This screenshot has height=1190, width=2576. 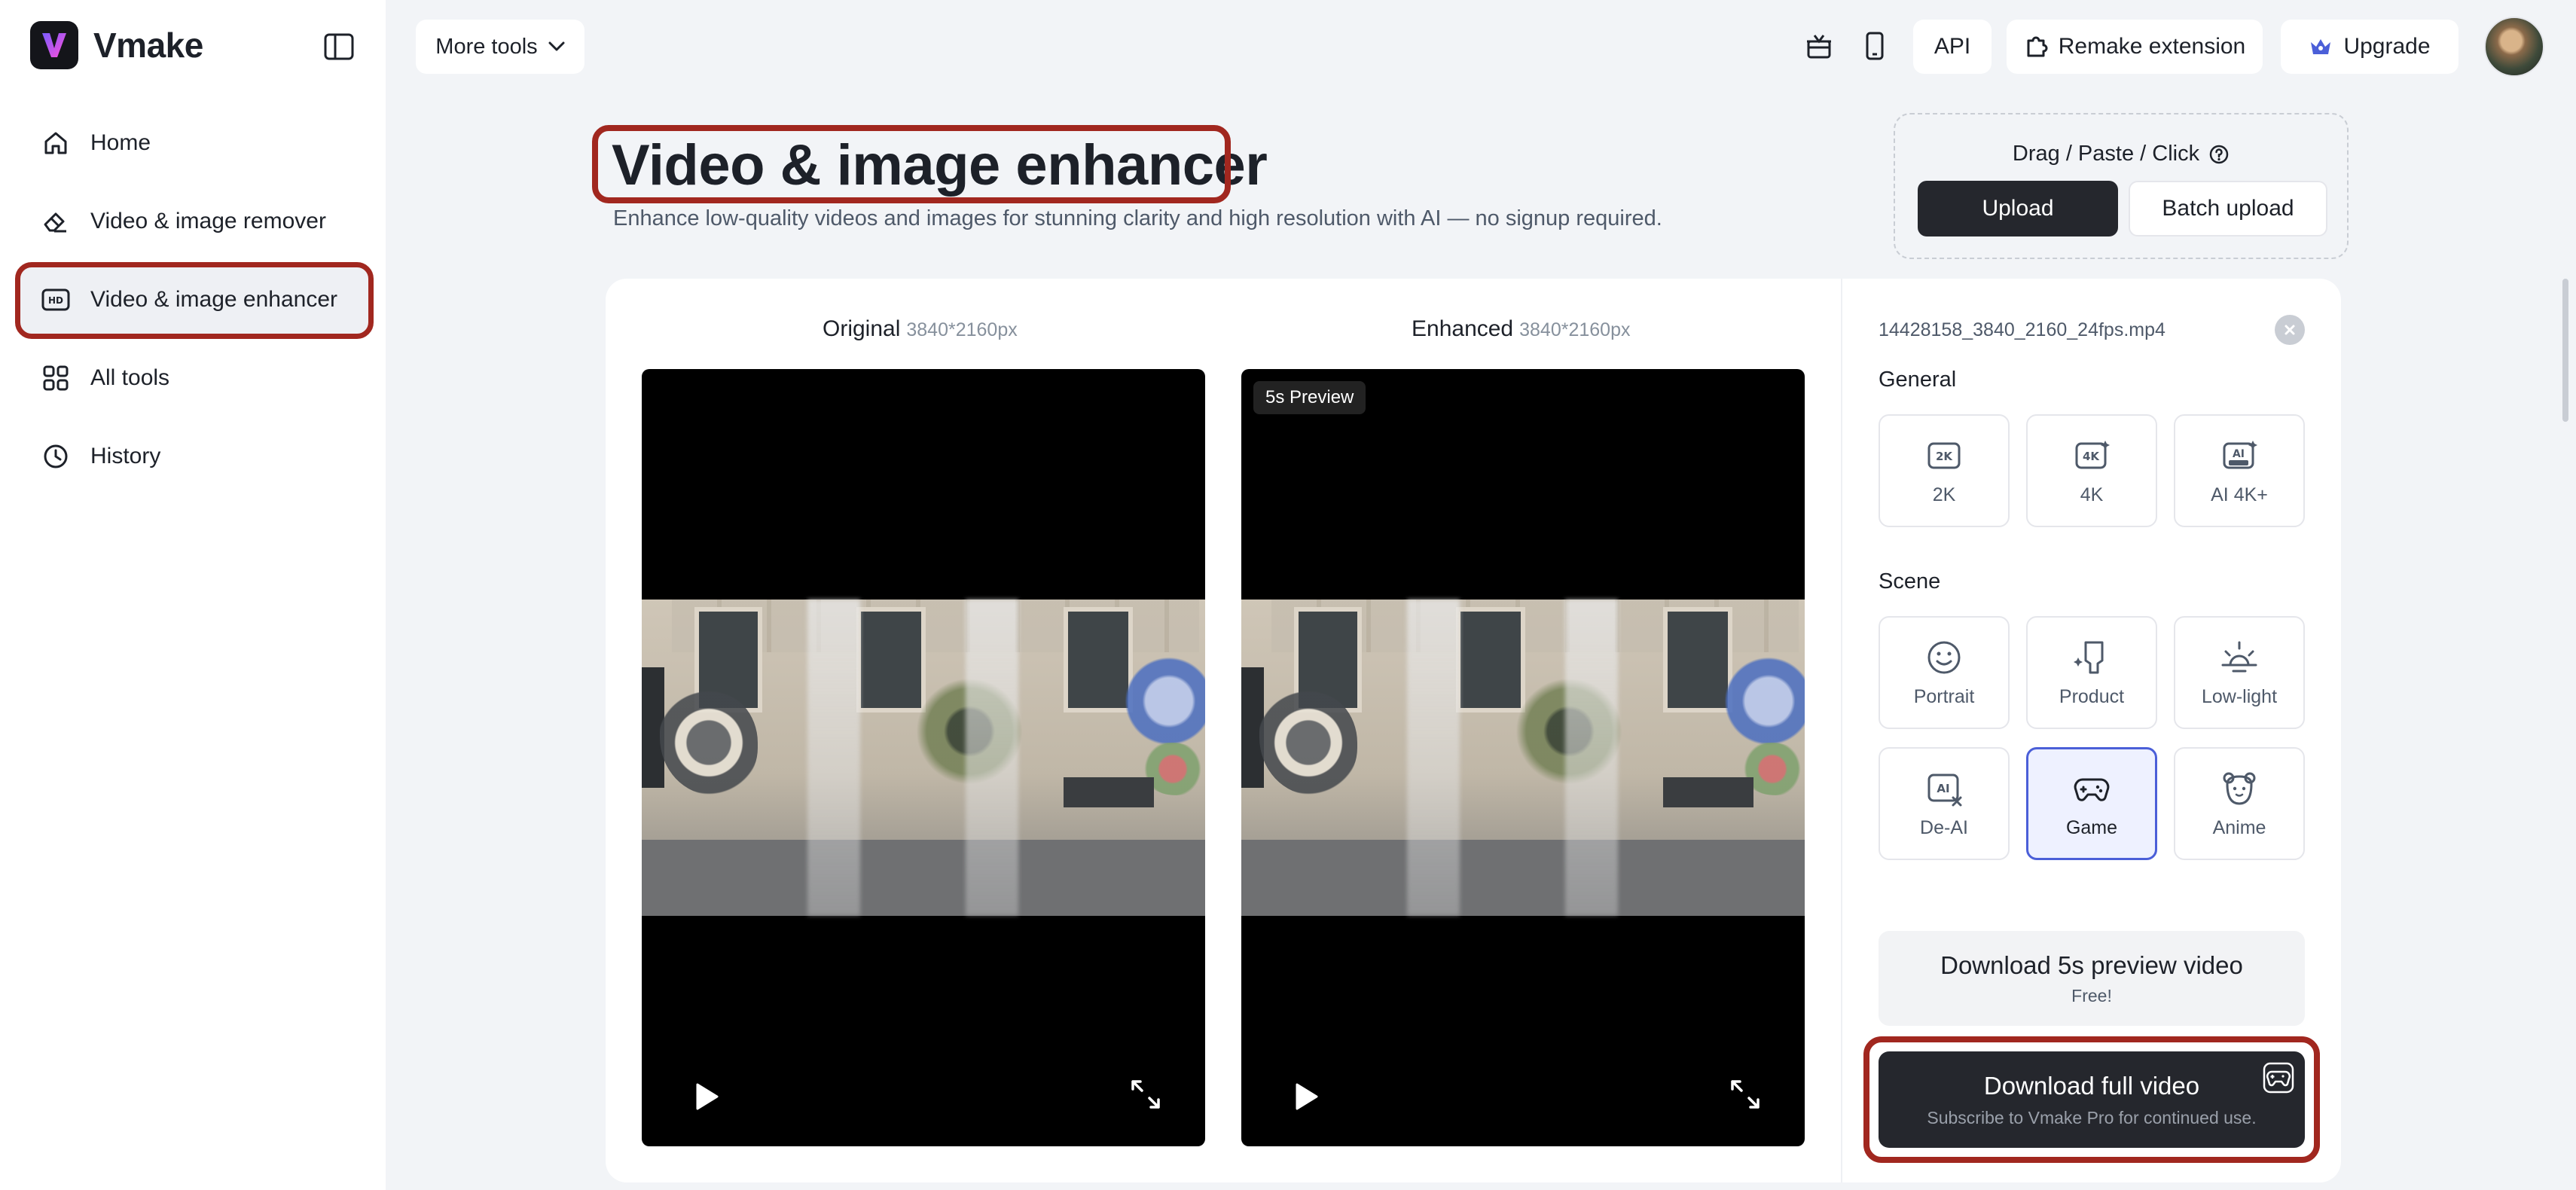 I want to click on page-title: Video & image enhancer, so click(x=940, y=165).